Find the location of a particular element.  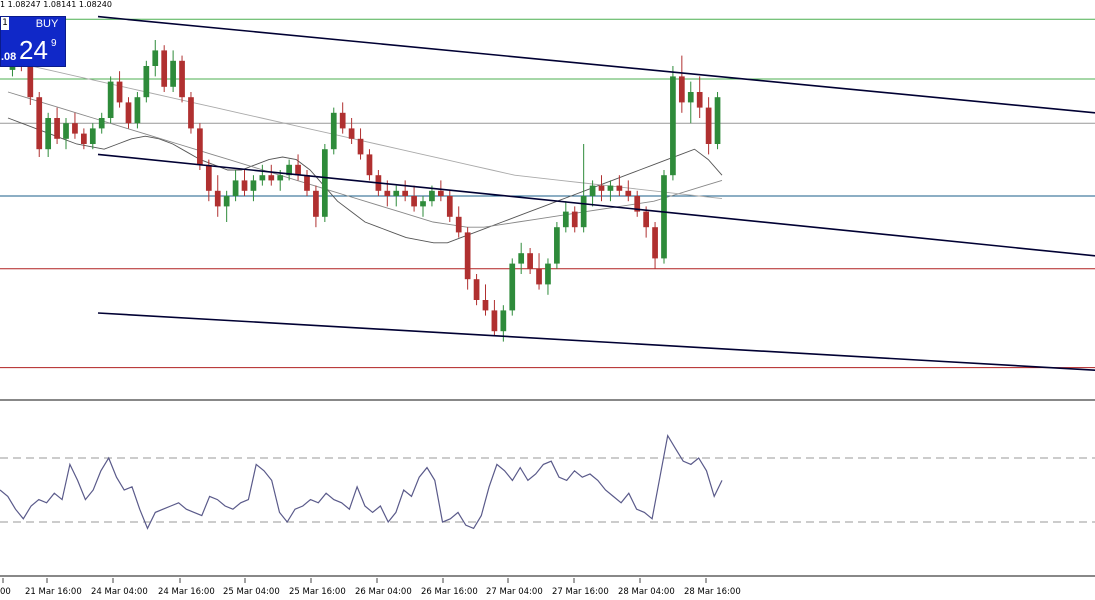

x-tick-label-2: 24 Mar 04:00 is located at coordinates (119, 592).